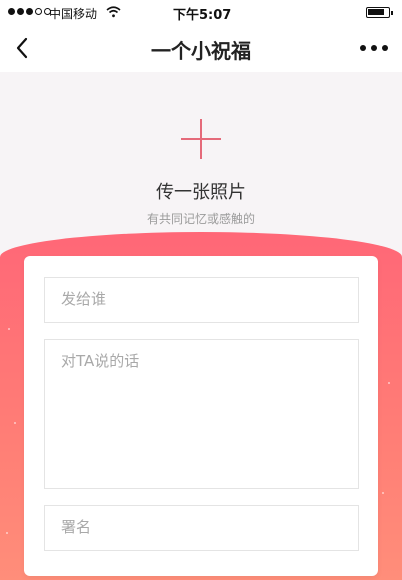 The image size is (402, 580). Describe the element at coordinates (379, 12) in the screenshot. I see `battery-icon` at that location.